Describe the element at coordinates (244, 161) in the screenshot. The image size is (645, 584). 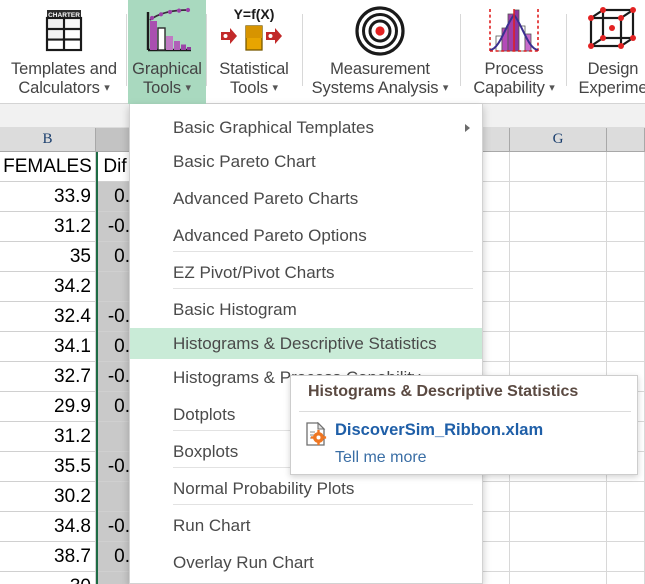
I see `menu-item-label: Basic Pareto Chart` at that location.